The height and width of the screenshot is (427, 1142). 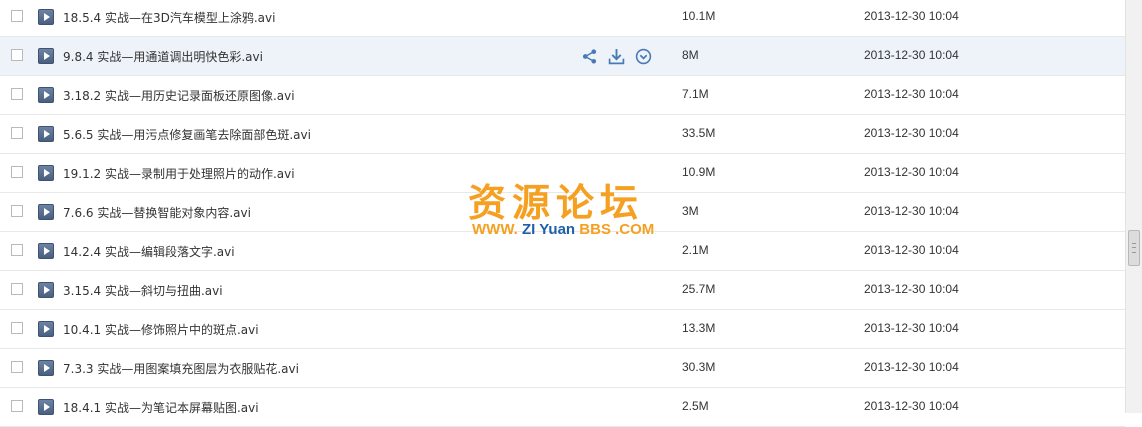 What do you see at coordinates (495, 229) in the screenshot?
I see `watermark-url-www: WWW.` at bounding box center [495, 229].